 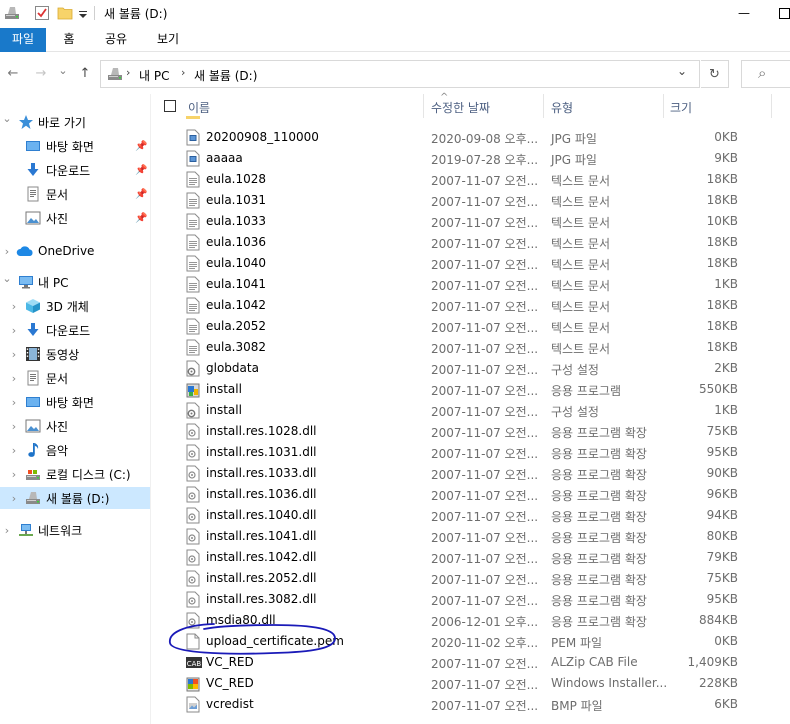 What do you see at coordinates (471, 284) in the screenshot?
I see `file-row: eula.1041 2007-11-07 오전... 텍스트 문서 1KB` at bounding box center [471, 284].